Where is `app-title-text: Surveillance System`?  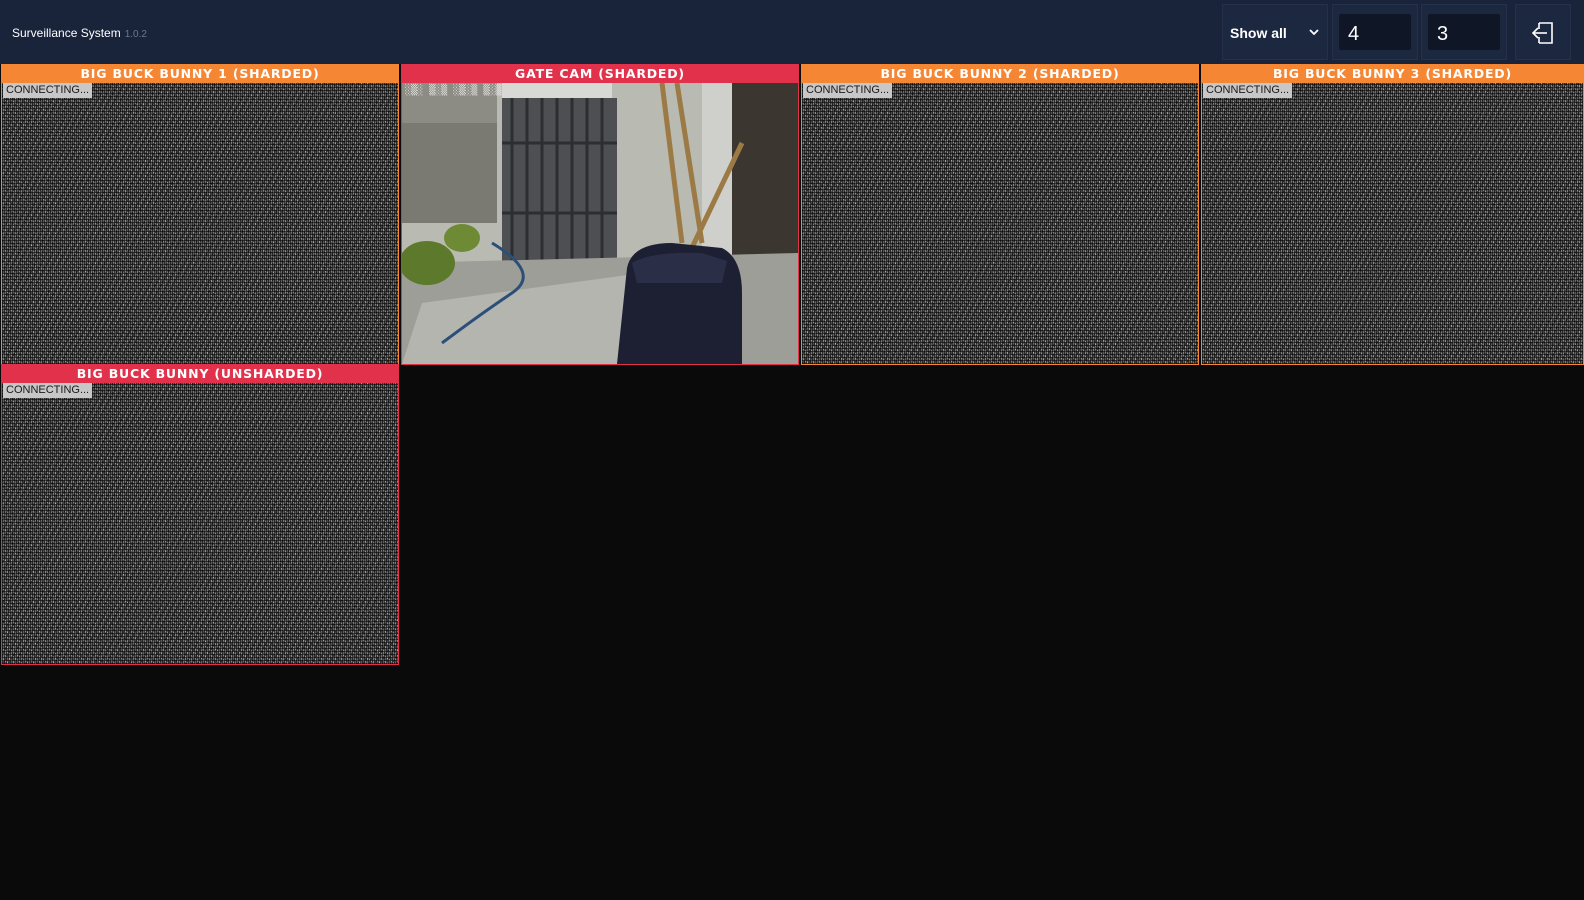
app-title-text: Surveillance System is located at coordinates (66, 33).